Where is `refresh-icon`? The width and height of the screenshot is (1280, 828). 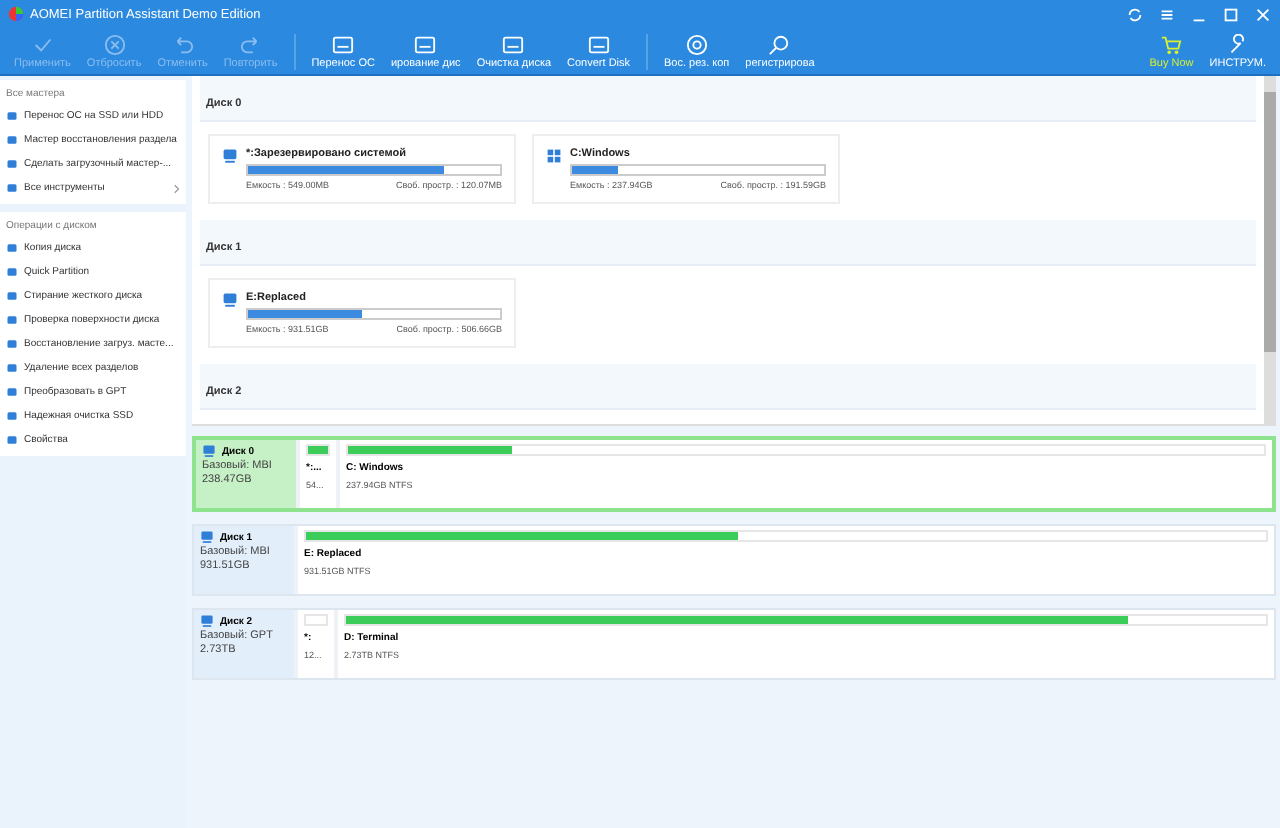 refresh-icon is located at coordinates (1135, 14).